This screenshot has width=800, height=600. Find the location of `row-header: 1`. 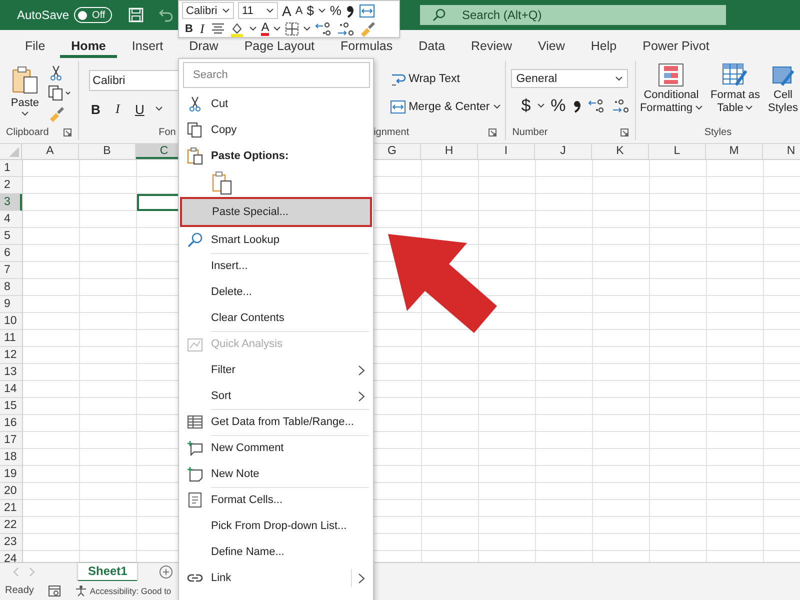

row-header: 1 is located at coordinates (11, 168).